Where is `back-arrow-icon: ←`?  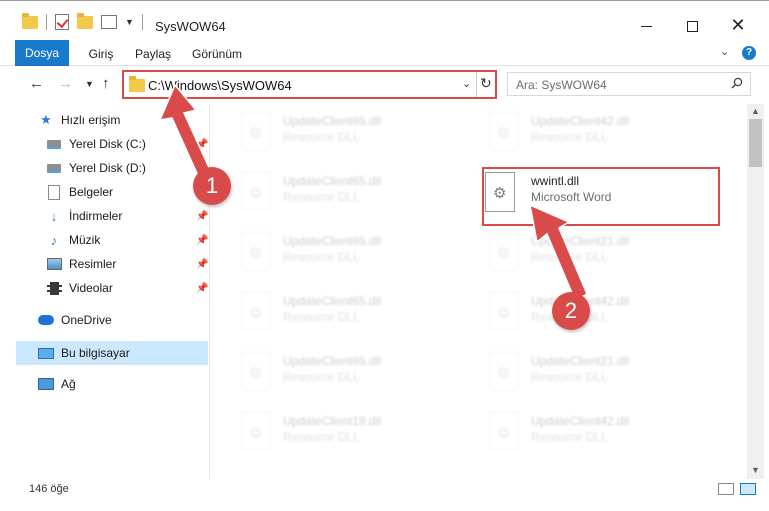 back-arrow-icon: ← is located at coordinates (36, 83).